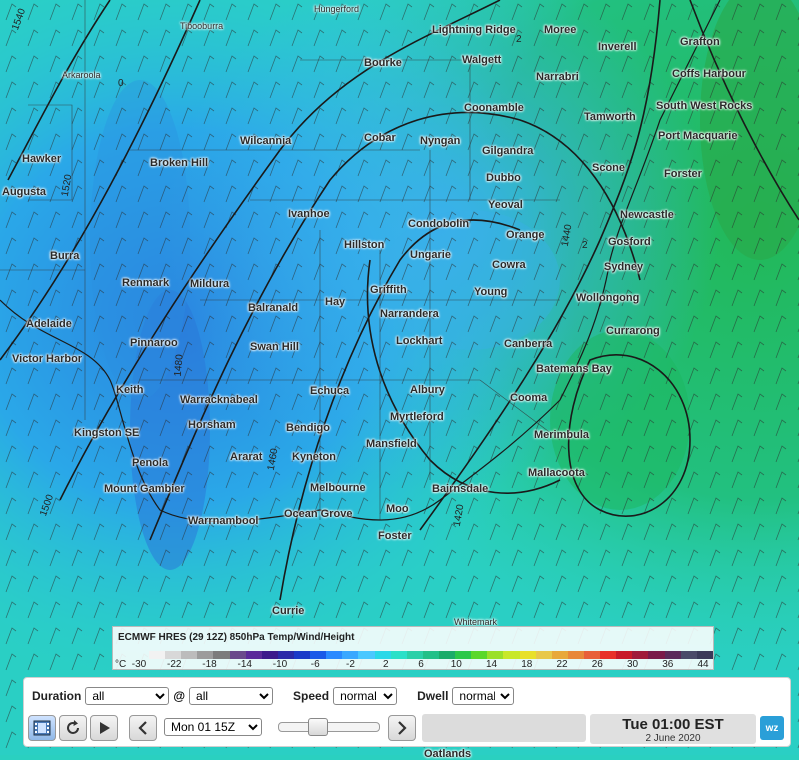 This screenshot has width=799, height=760. Describe the element at coordinates (146, 283) in the screenshot. I see `place-label: Renmark` at that location.